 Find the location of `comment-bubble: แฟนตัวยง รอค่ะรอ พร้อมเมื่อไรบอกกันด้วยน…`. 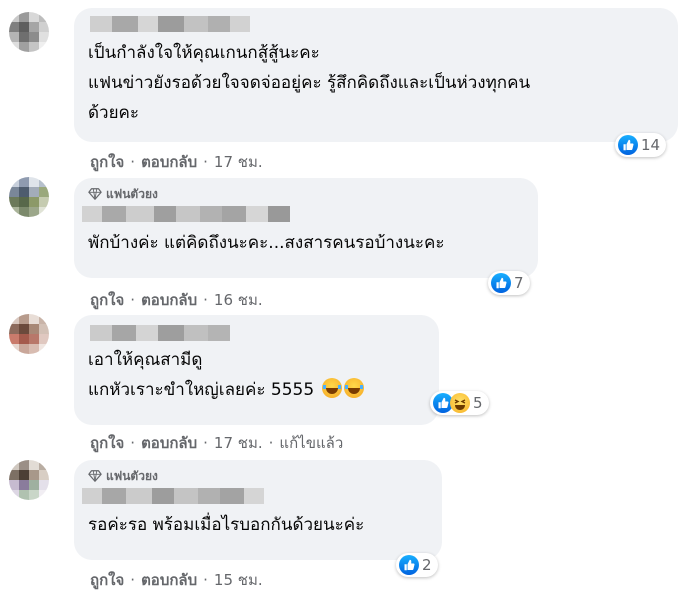

comment-bubble: แฟนตัวยง รอค่ะรอ พร้อมเมื่อไรบอกกันด้วยน… is located at coordinates (258, 510).